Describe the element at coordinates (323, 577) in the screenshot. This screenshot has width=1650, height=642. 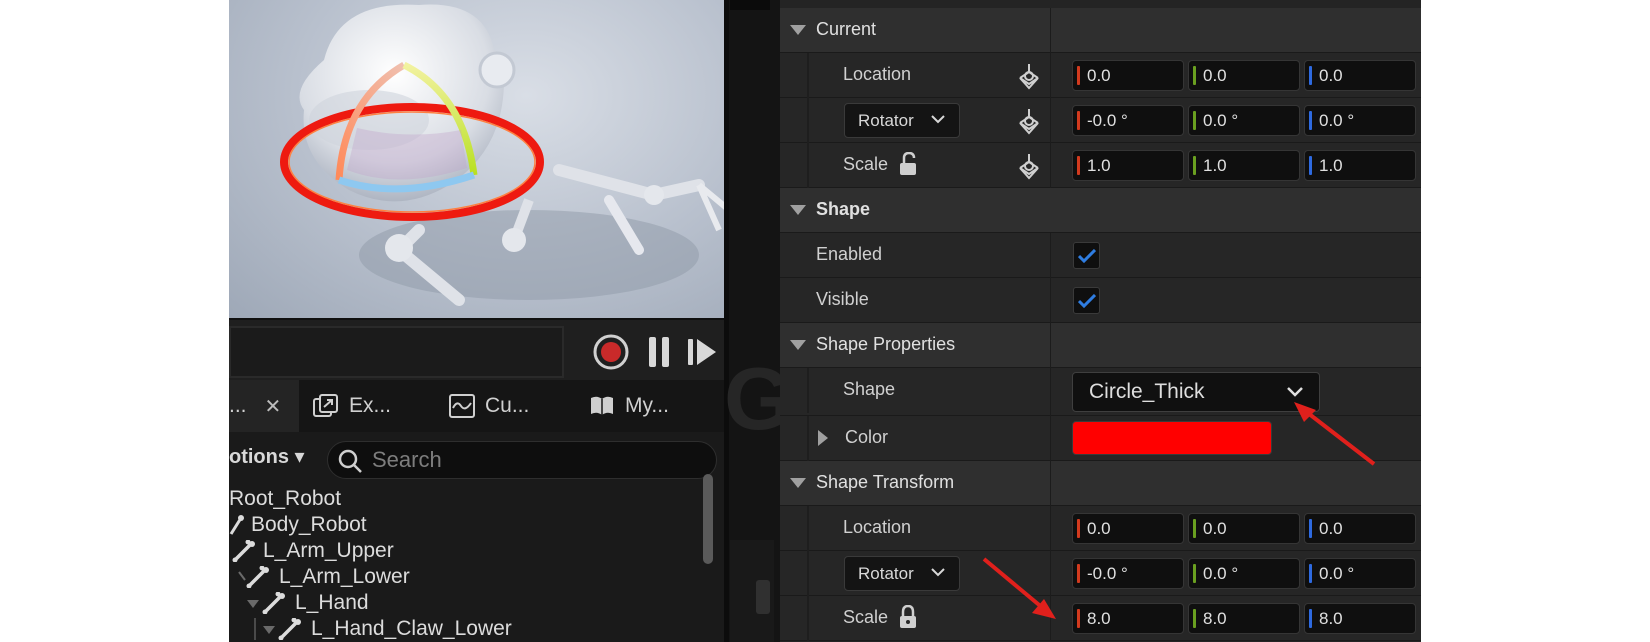
I see `tree-item-l-arm-lower: L_Arm_Lower` at that location.